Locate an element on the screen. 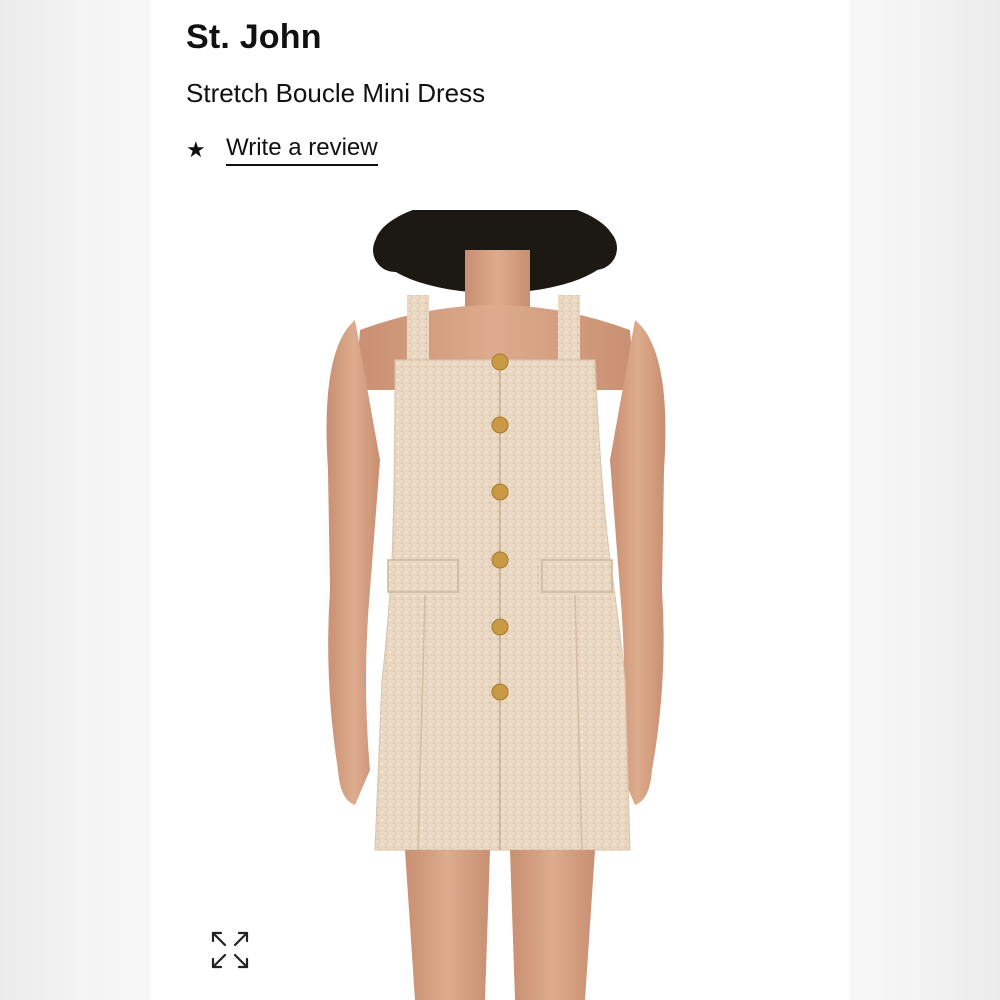  expand-arrows-icon is located at coordinates (230, 950).